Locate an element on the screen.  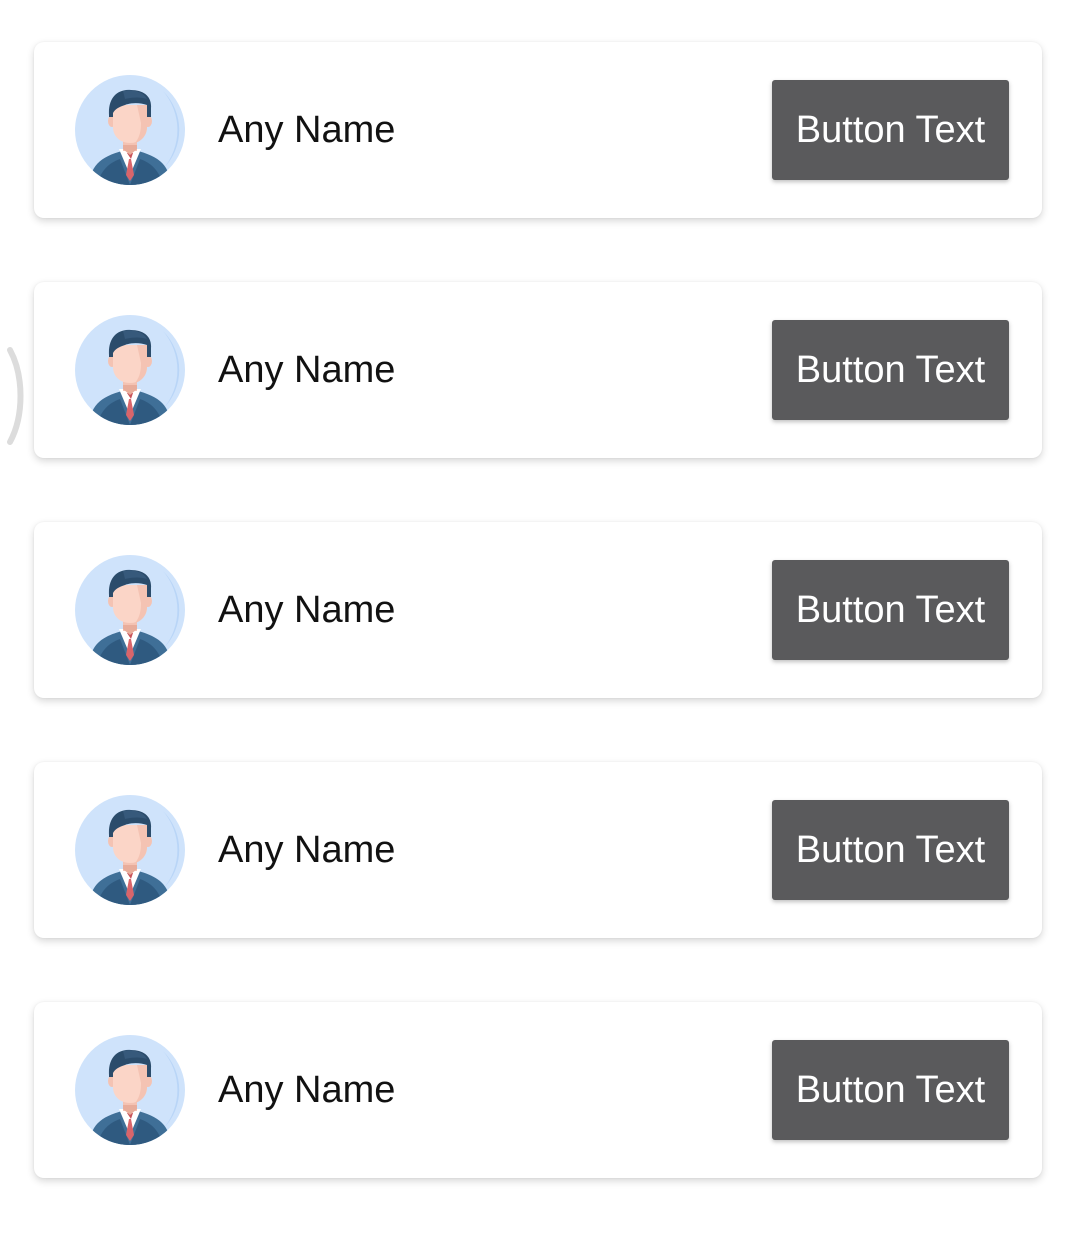
overscroll-indicator is located at coordinates (15, 396).